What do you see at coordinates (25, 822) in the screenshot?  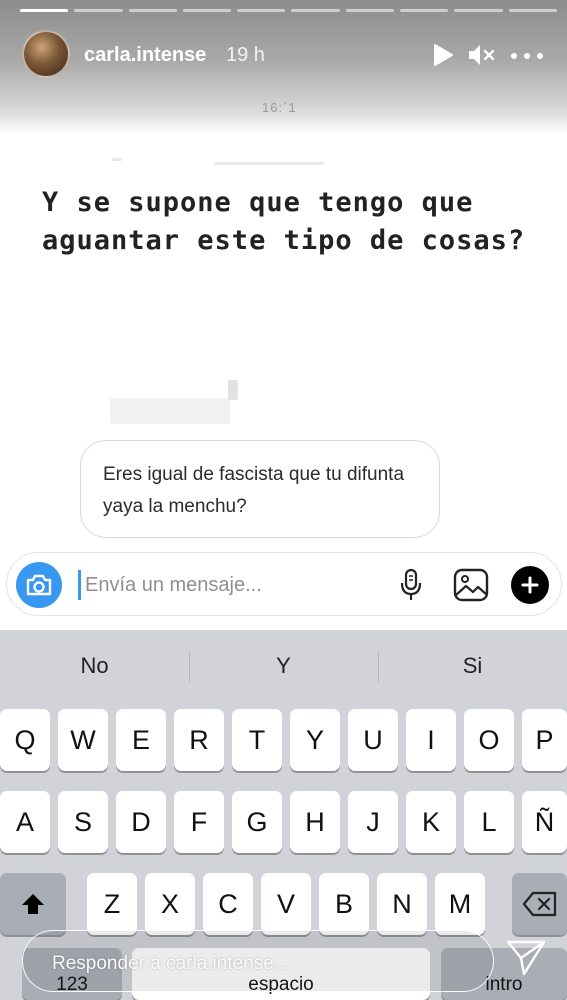 I see `key-a: A` at bounding box center [25, 822].